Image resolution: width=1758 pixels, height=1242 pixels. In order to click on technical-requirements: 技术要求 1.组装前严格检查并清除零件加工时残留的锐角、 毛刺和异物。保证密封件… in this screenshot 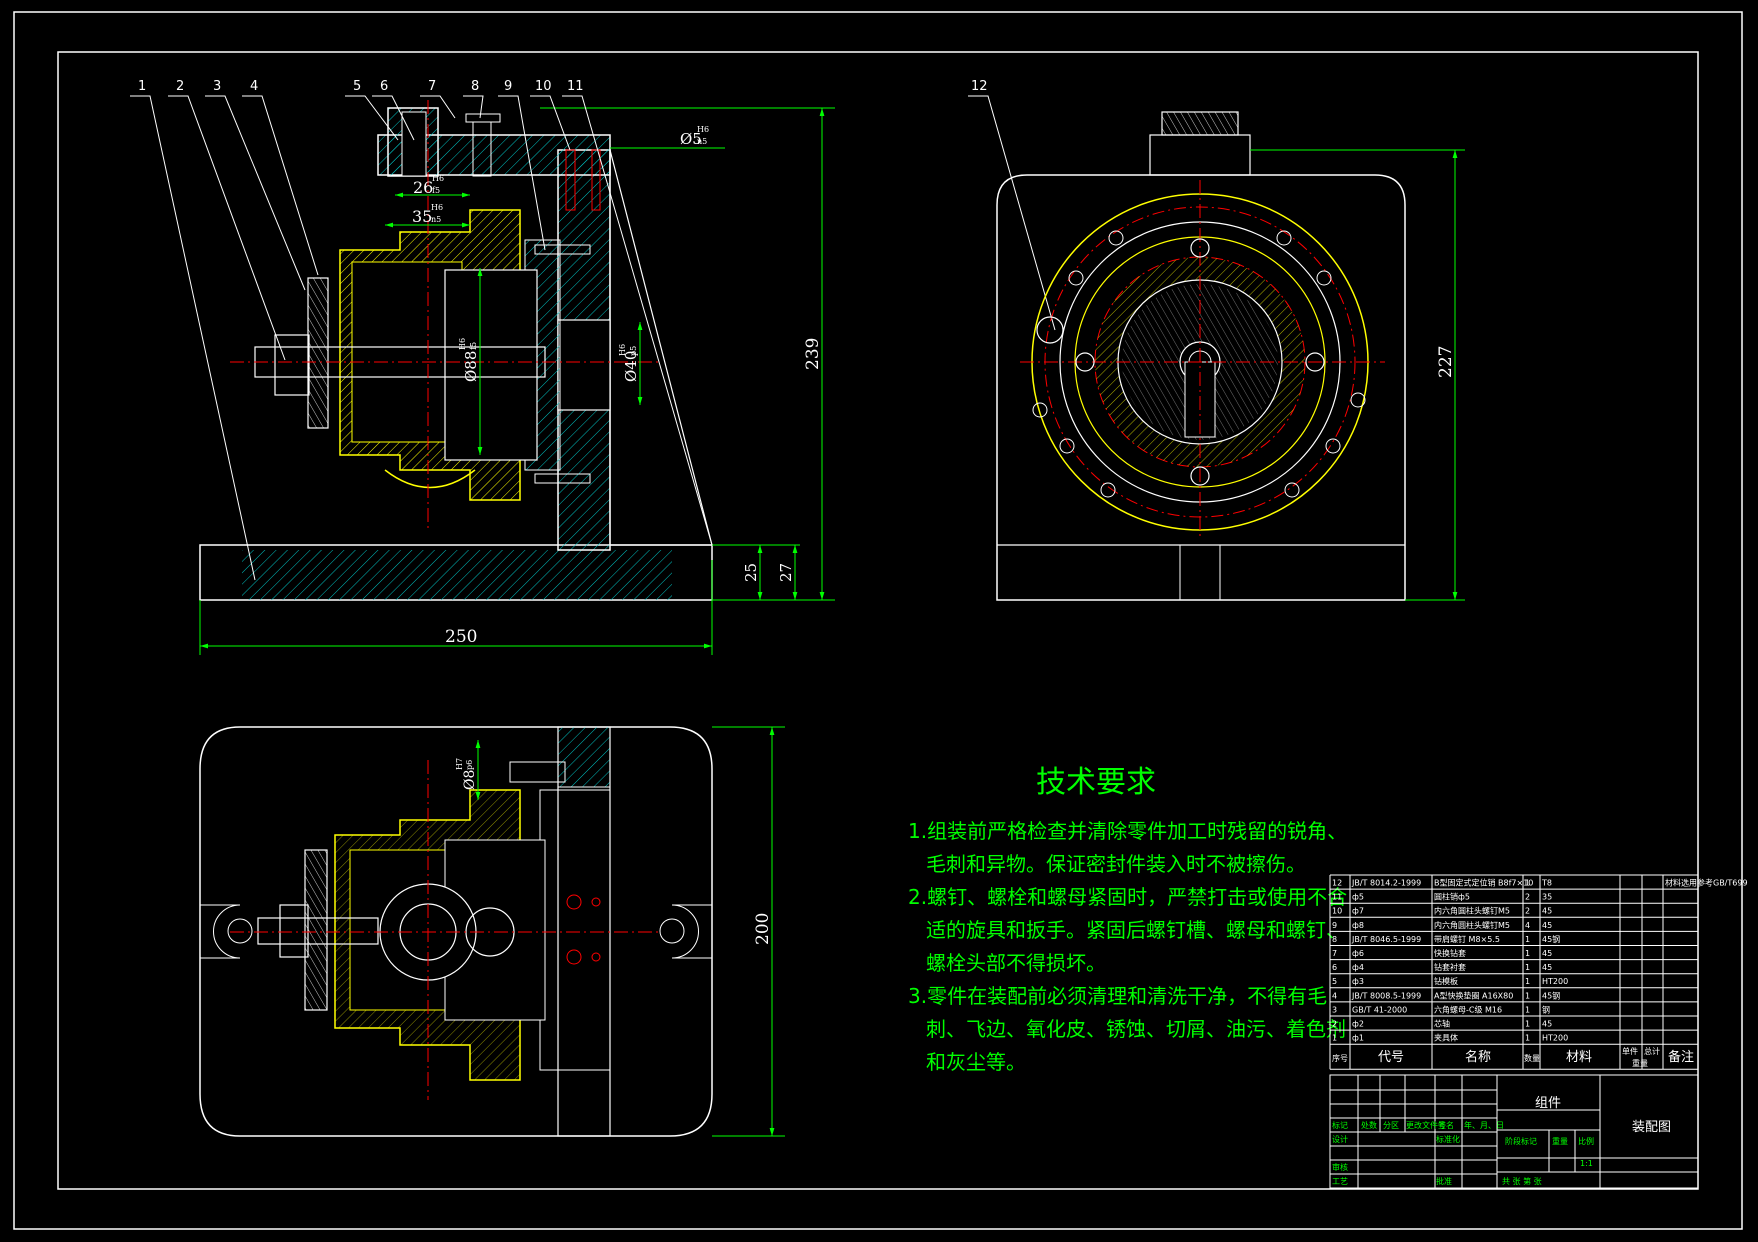, I will do `click(1127, 919)`.